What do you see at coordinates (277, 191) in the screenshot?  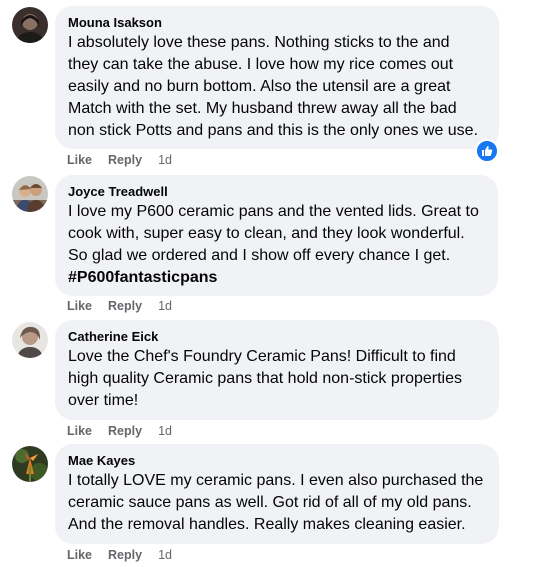 I see `comment-author: Joyce Treadwell` at bounding box center [277, 191].